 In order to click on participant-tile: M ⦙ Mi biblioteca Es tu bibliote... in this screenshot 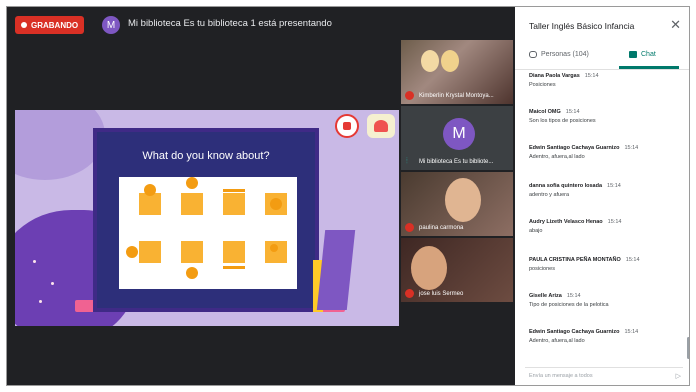, I will do `click(457, 138)`.